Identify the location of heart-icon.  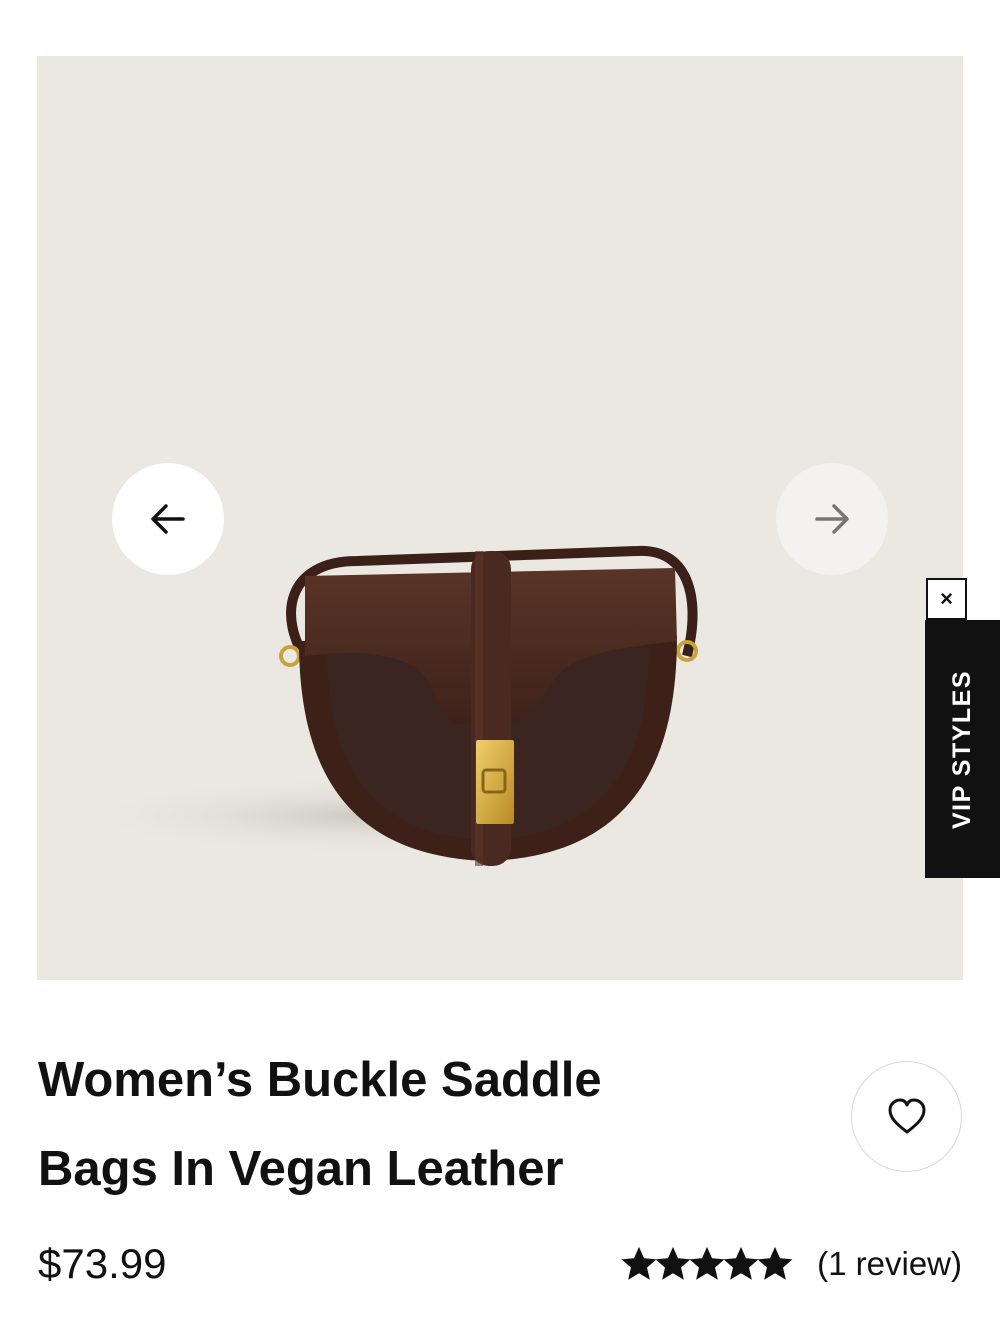
(906, 1115).